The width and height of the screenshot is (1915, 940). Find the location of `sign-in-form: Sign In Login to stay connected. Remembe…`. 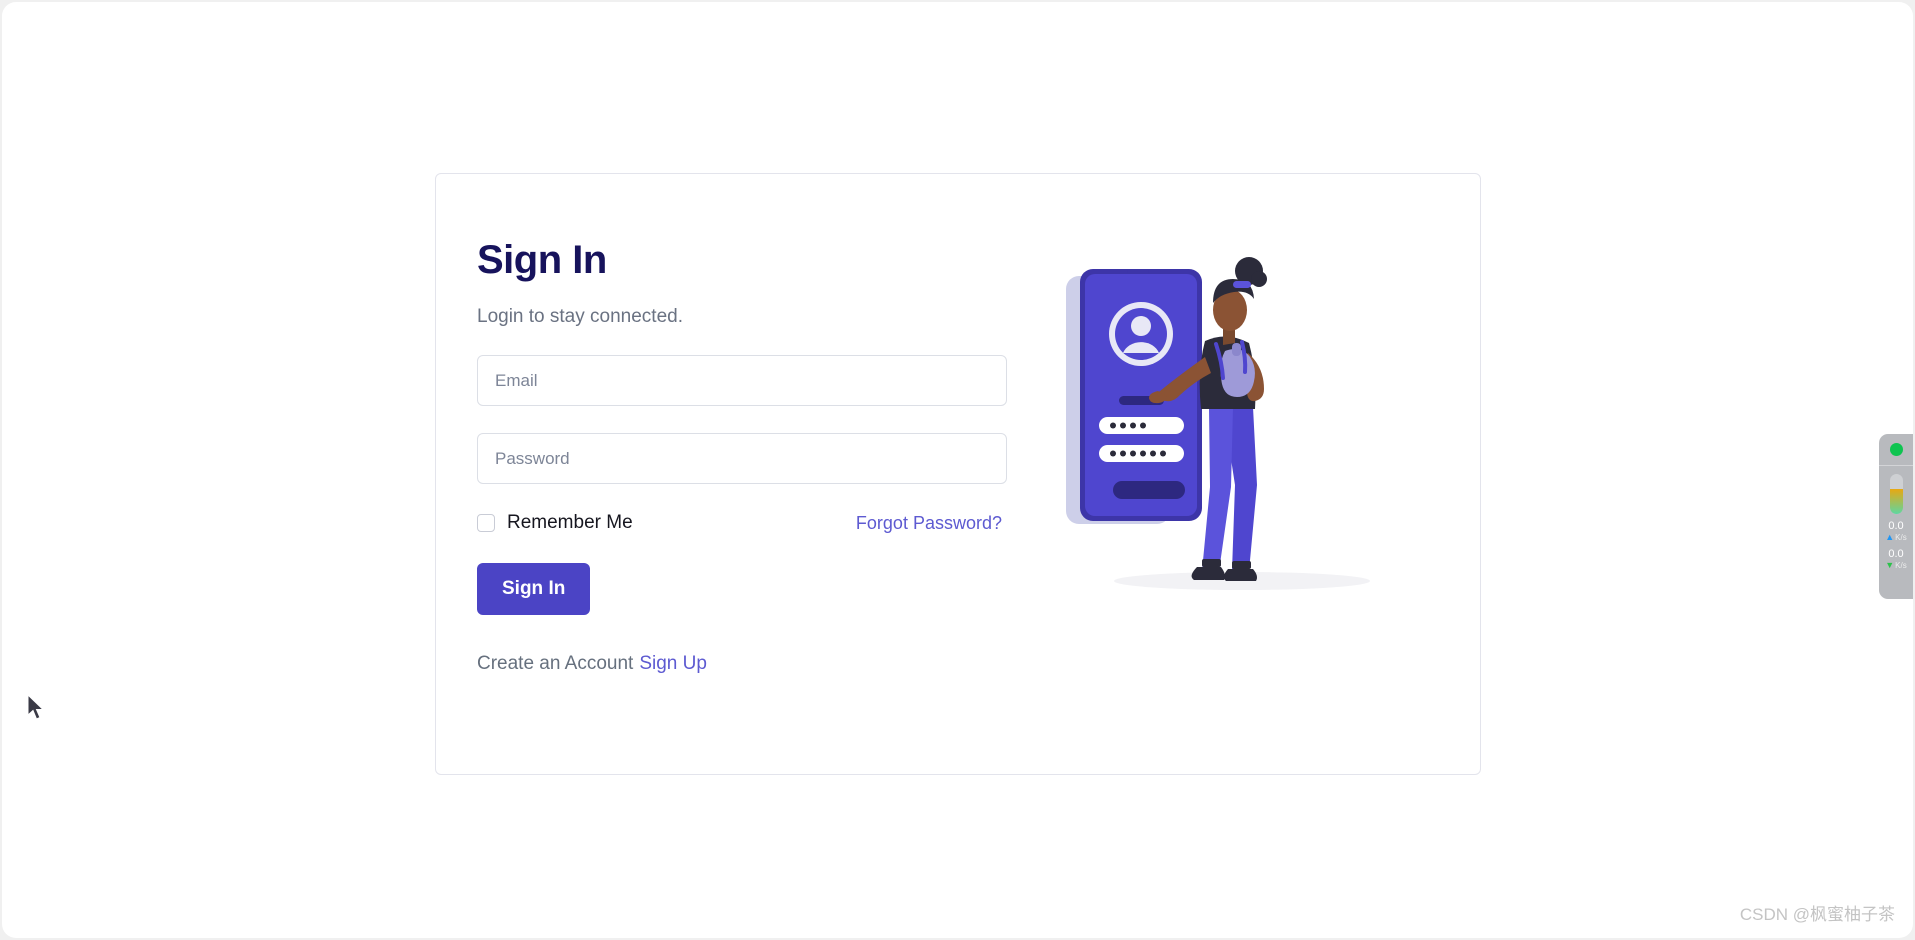

sign-in-form: Sign In Login to stay connected. Remembe… is located at coordinates (742, 452).